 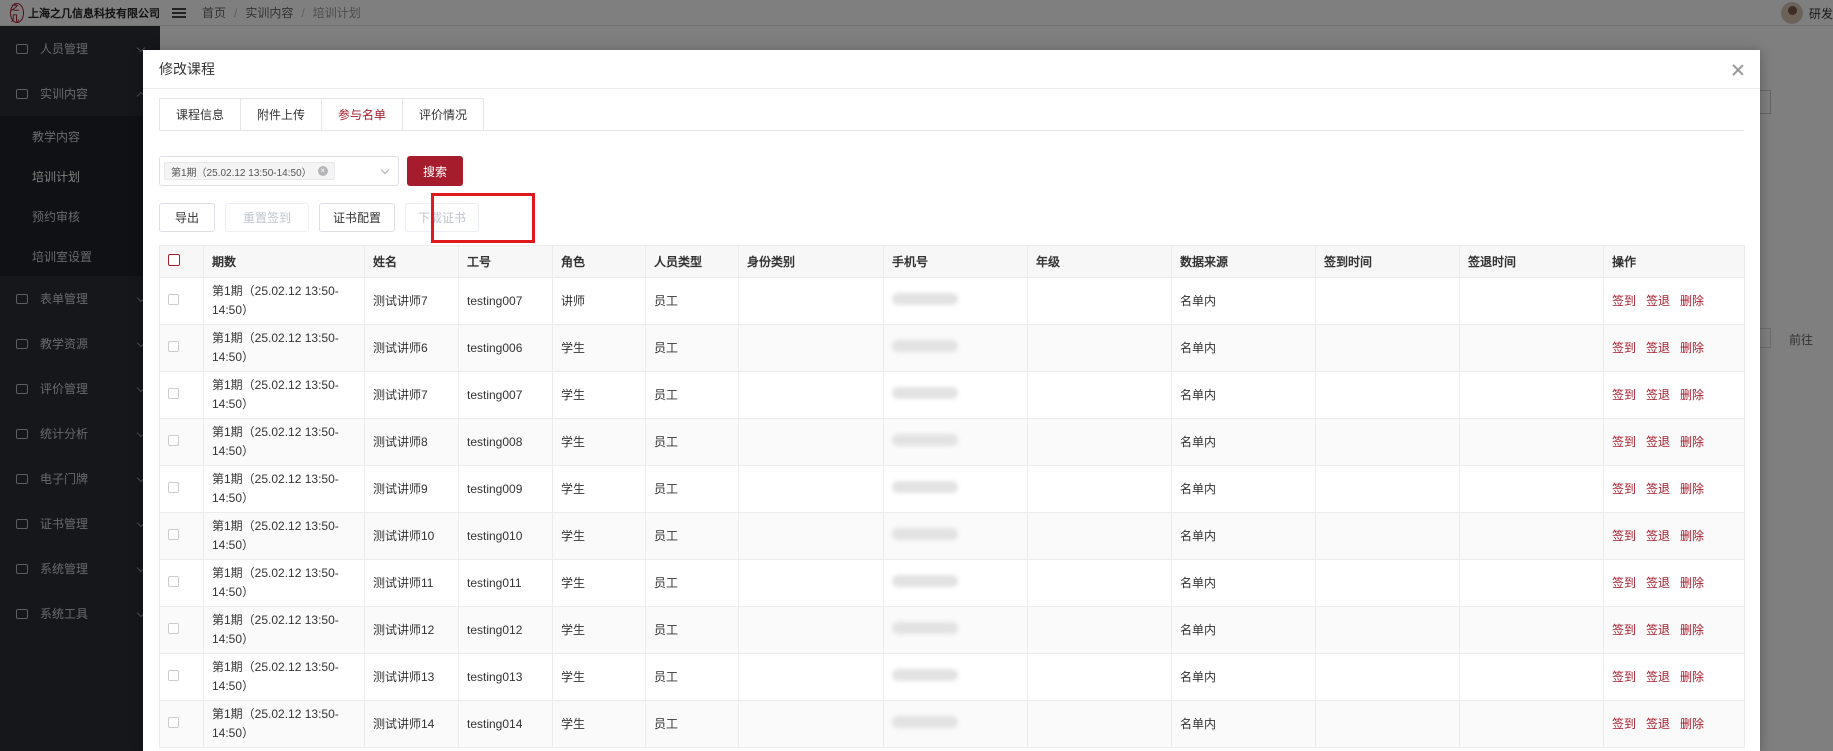 I want to click on cell-id: testing006, so click(x=505, y=348).